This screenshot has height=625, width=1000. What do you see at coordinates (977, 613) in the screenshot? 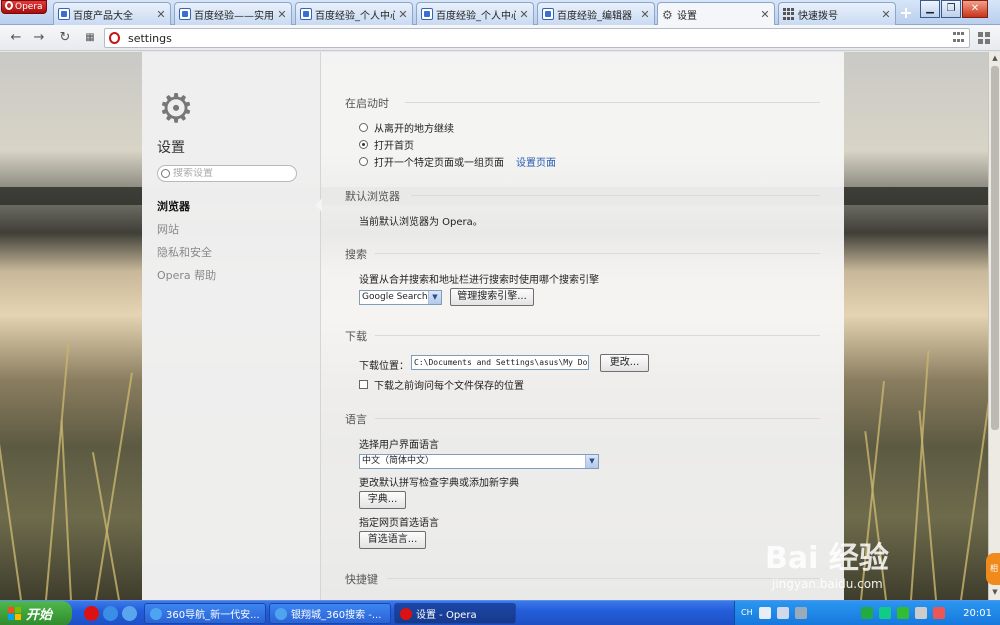
I see `system-clock: 20:01` at bounding box center [977, 613].